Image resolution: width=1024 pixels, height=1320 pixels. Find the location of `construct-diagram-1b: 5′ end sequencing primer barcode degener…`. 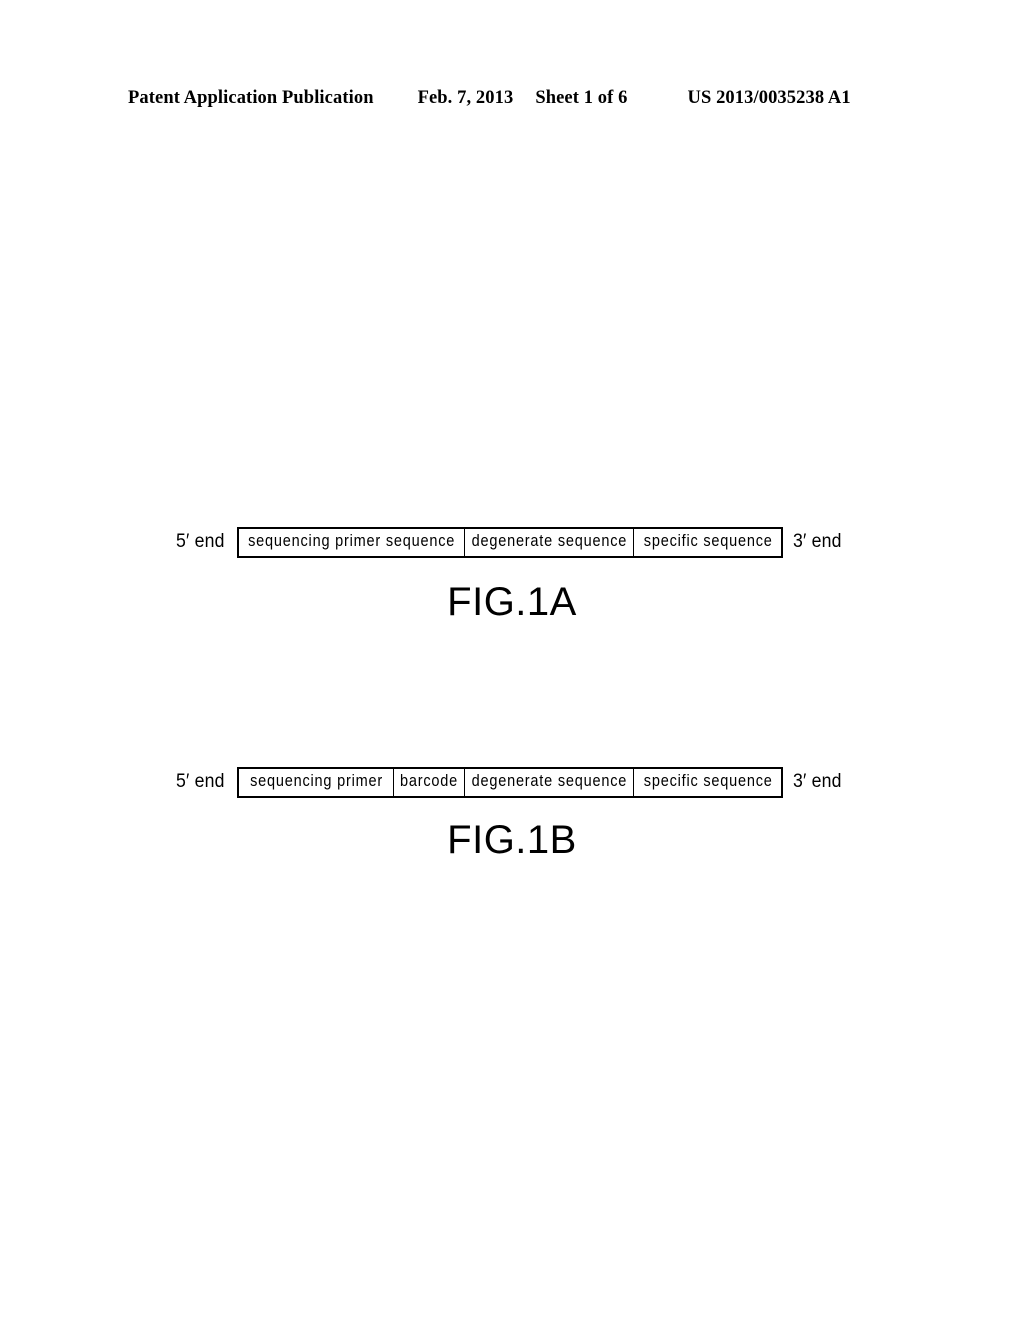

construct-diagram-1b: 5′ end sequencing primer barcode degener… is located at coordinates (512, 782).